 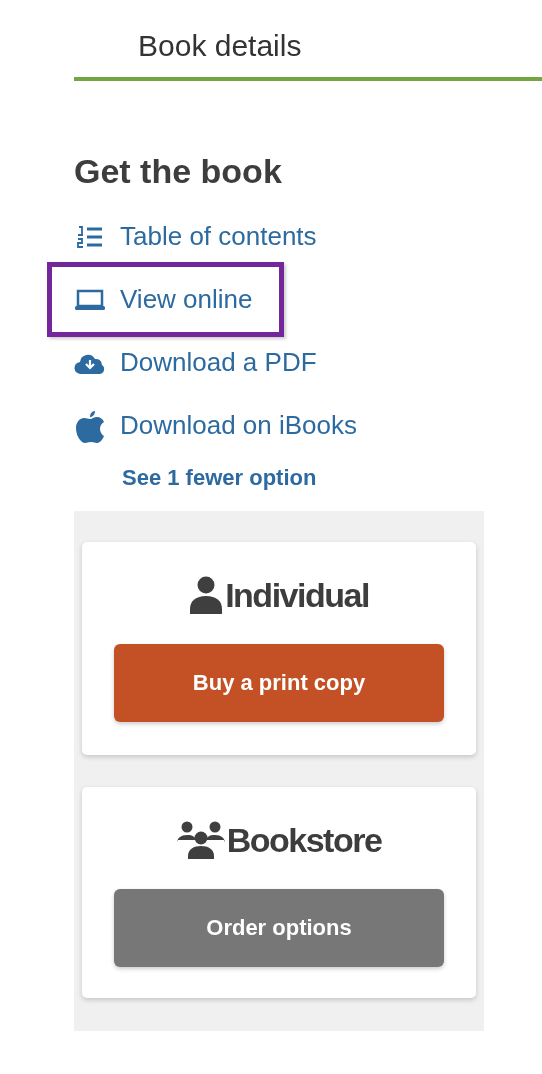 What do you see at coordinates (218, 425) in the screenshot?
I see `link: Download on iBooks` at bounding box center [218, 425].